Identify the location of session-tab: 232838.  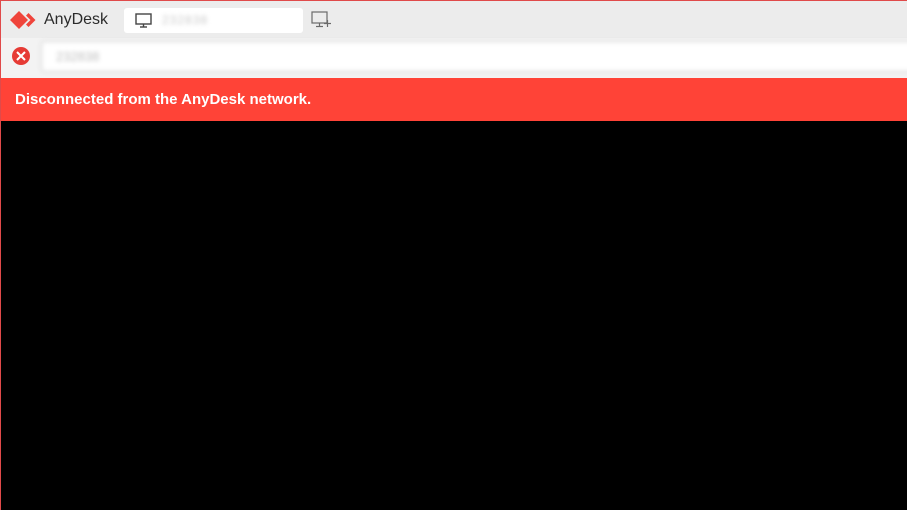
(213, 20).